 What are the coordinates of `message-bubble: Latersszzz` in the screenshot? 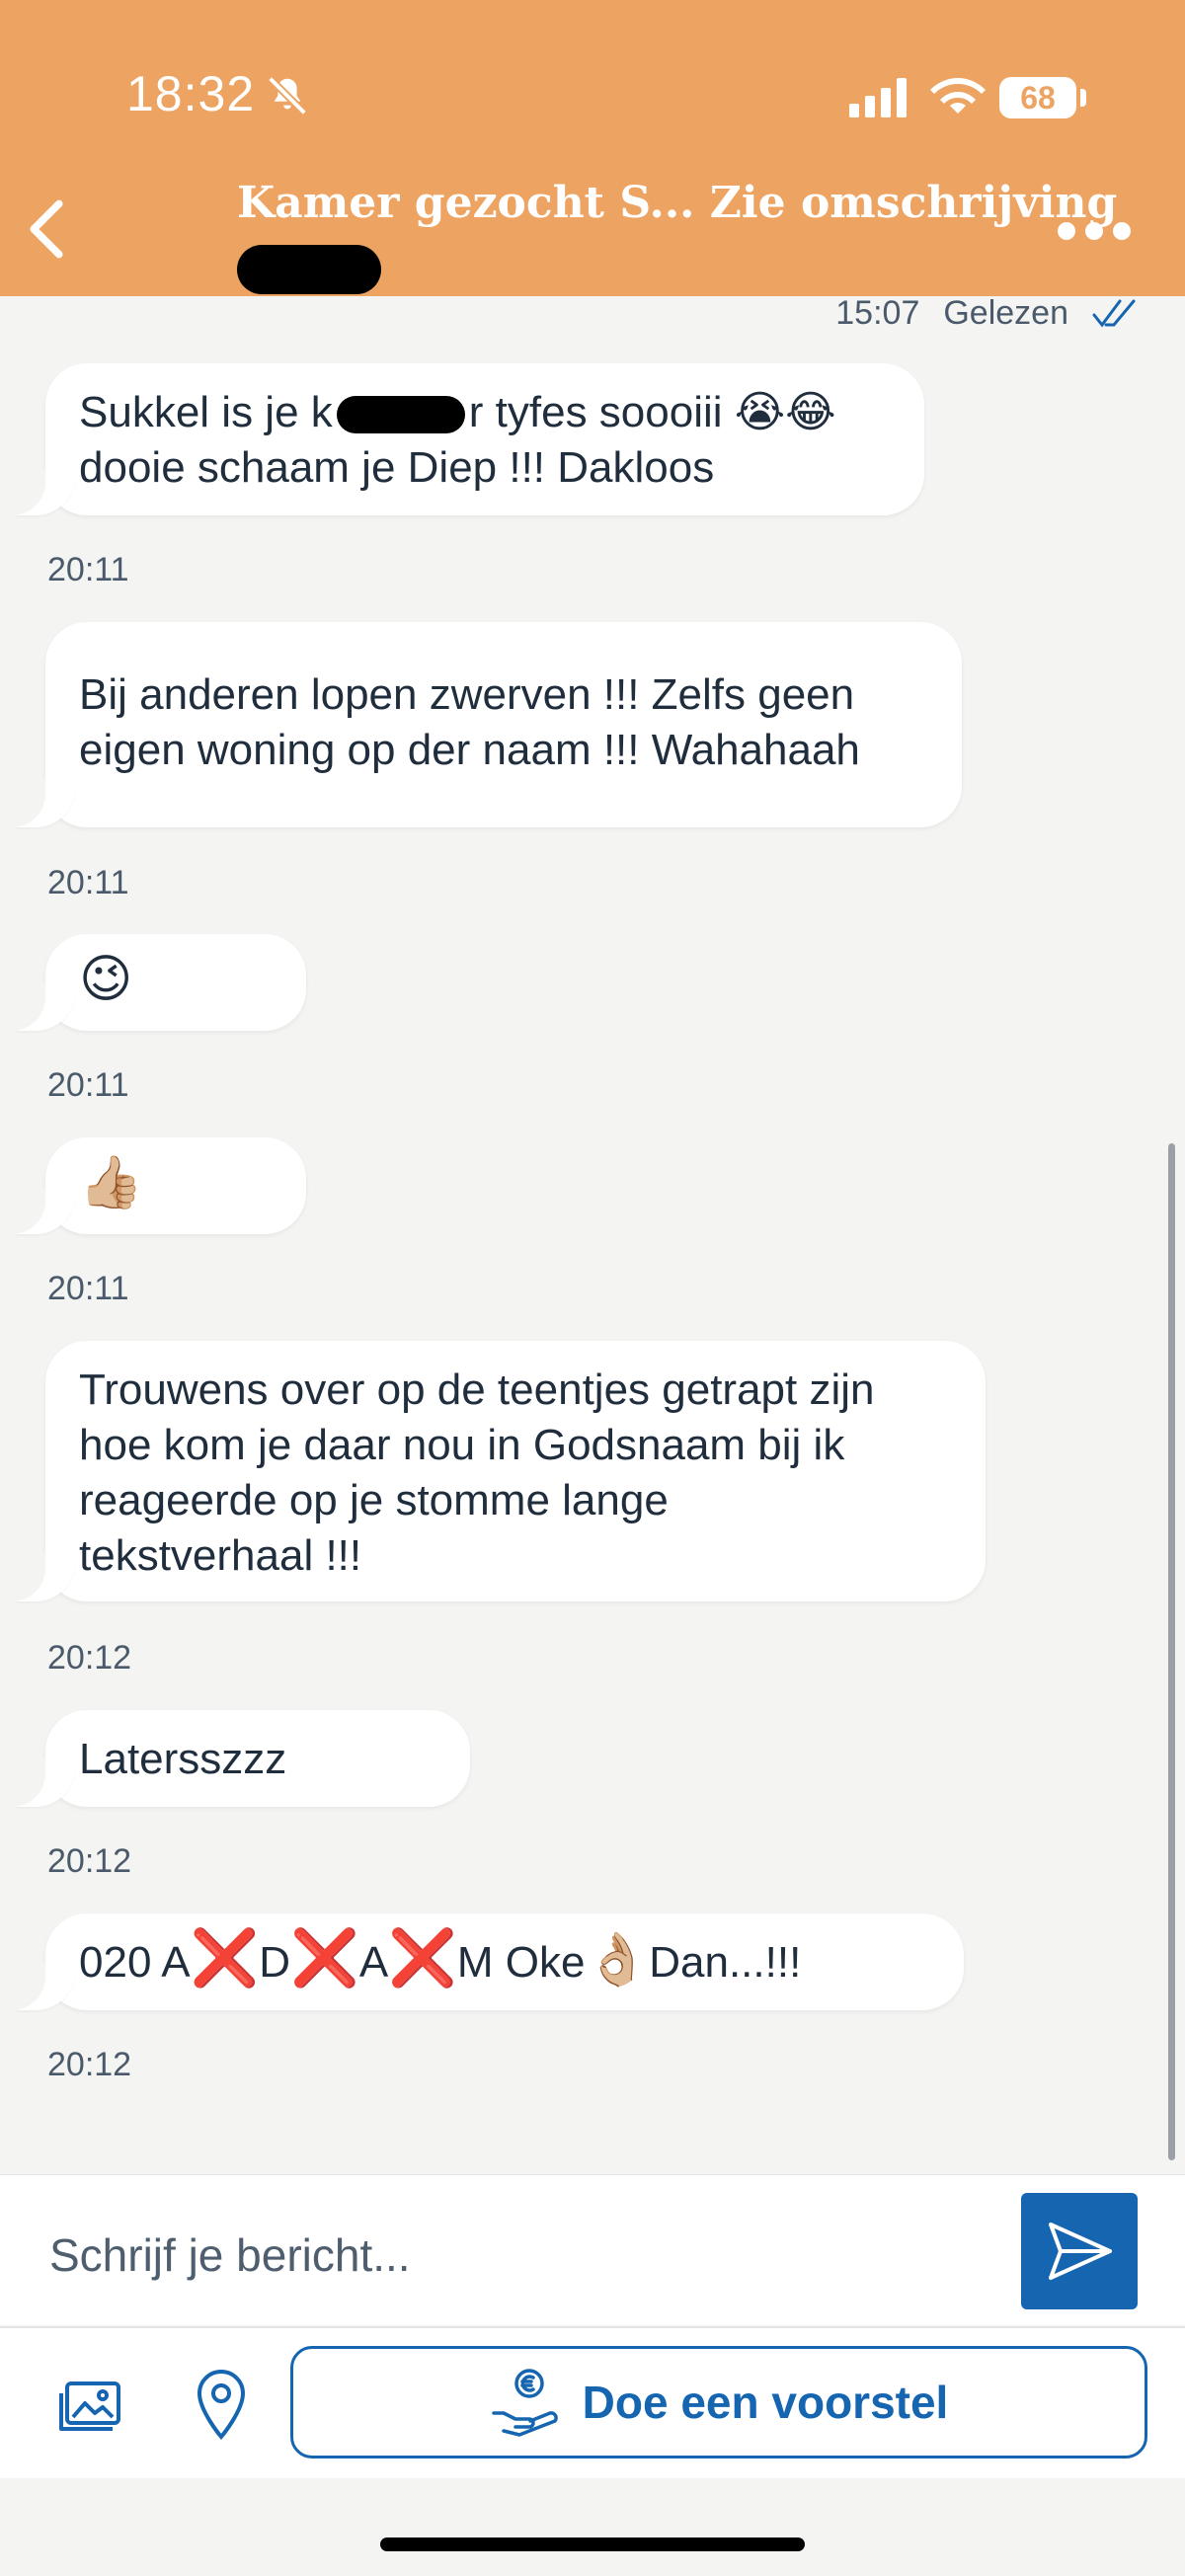 It's located at (237, 1758).